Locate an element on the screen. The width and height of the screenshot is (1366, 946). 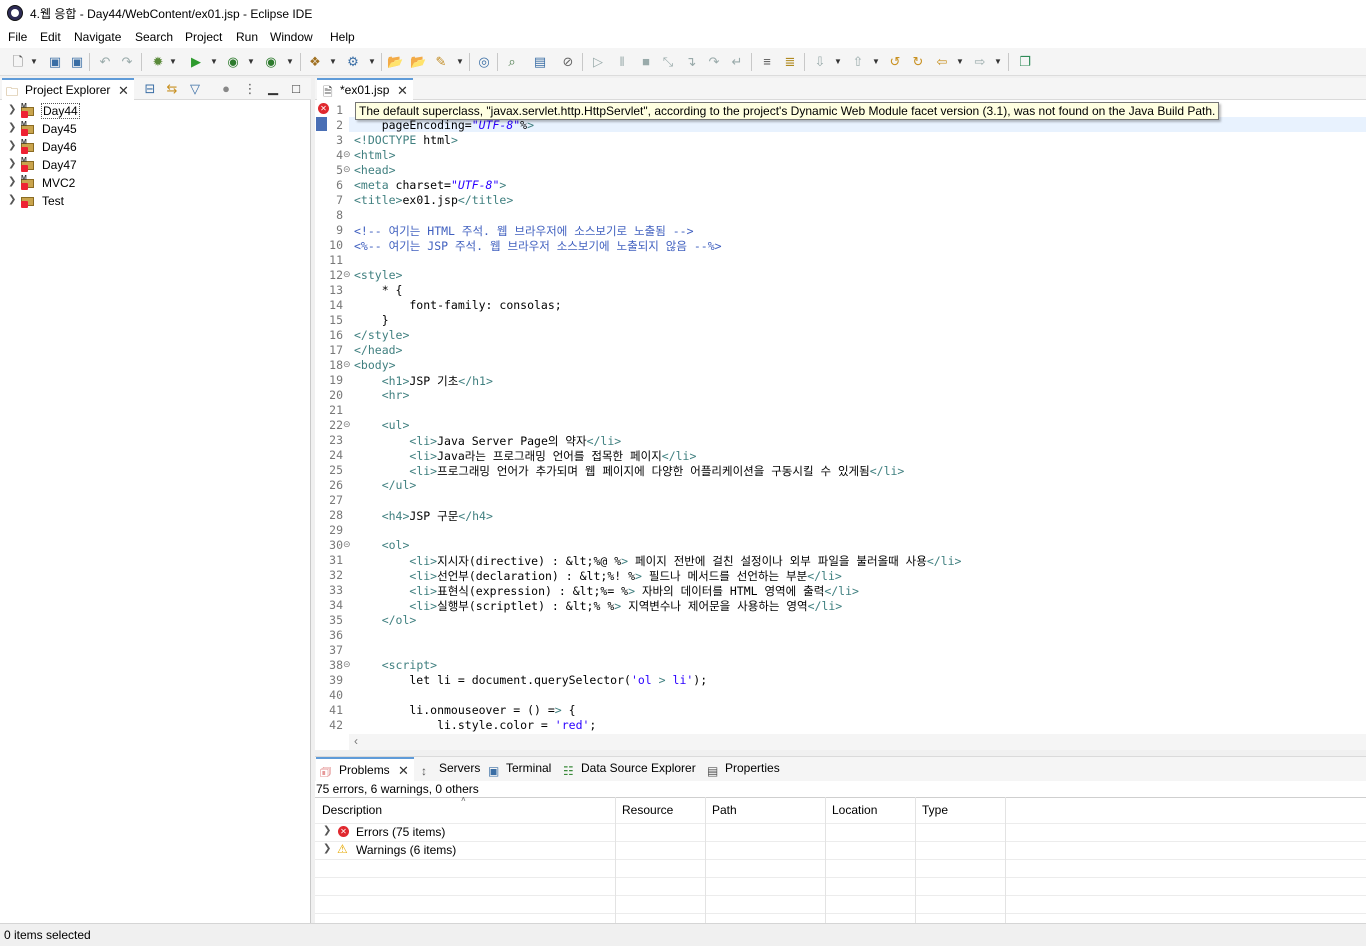
last-edit-icon: ↺ is located at coordinates (895, 62).